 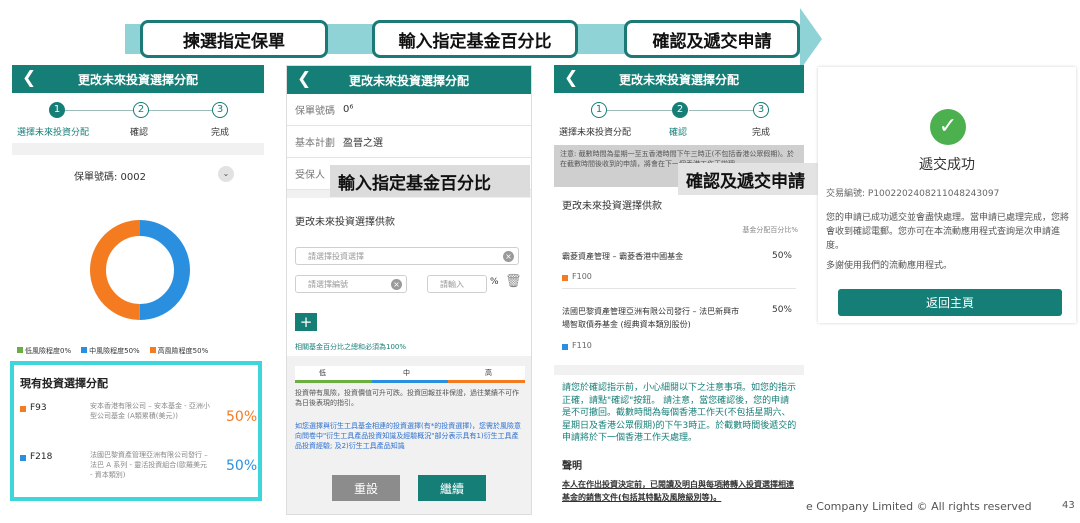 What do you see at coordinates (582, 276) in the screenshot?
I see `fund-code: F100` at bounding box center [582, 276].